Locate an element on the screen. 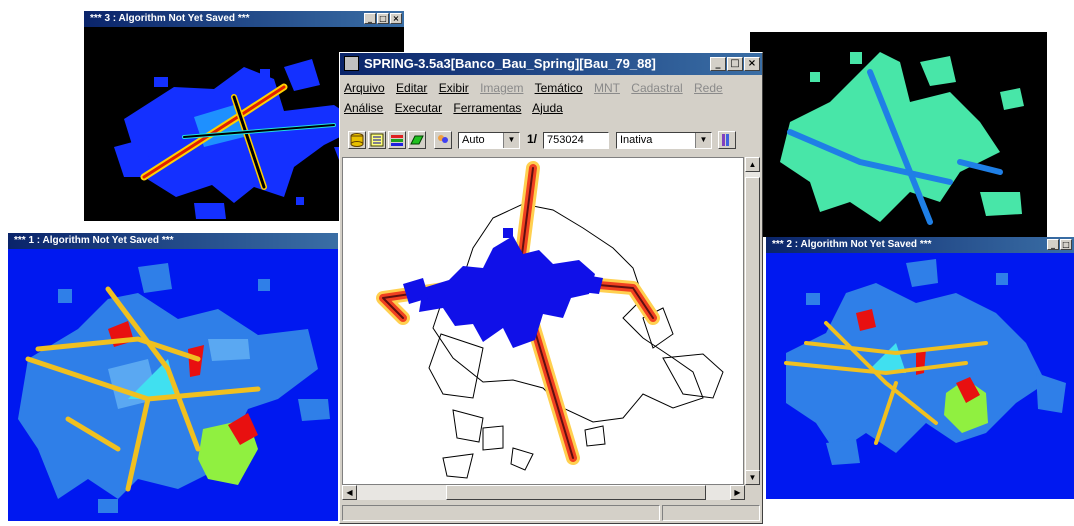 Image resolution: width=1074 pixels, height=526 pixels. menu-editar: Editar is located at coordinates (411, 88).